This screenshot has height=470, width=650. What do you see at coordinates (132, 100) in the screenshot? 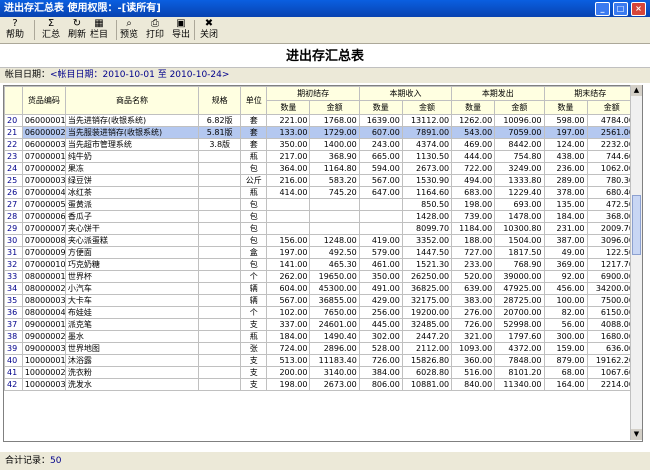
I see `header-name: 商品名称` at bounding box center [132, 100].